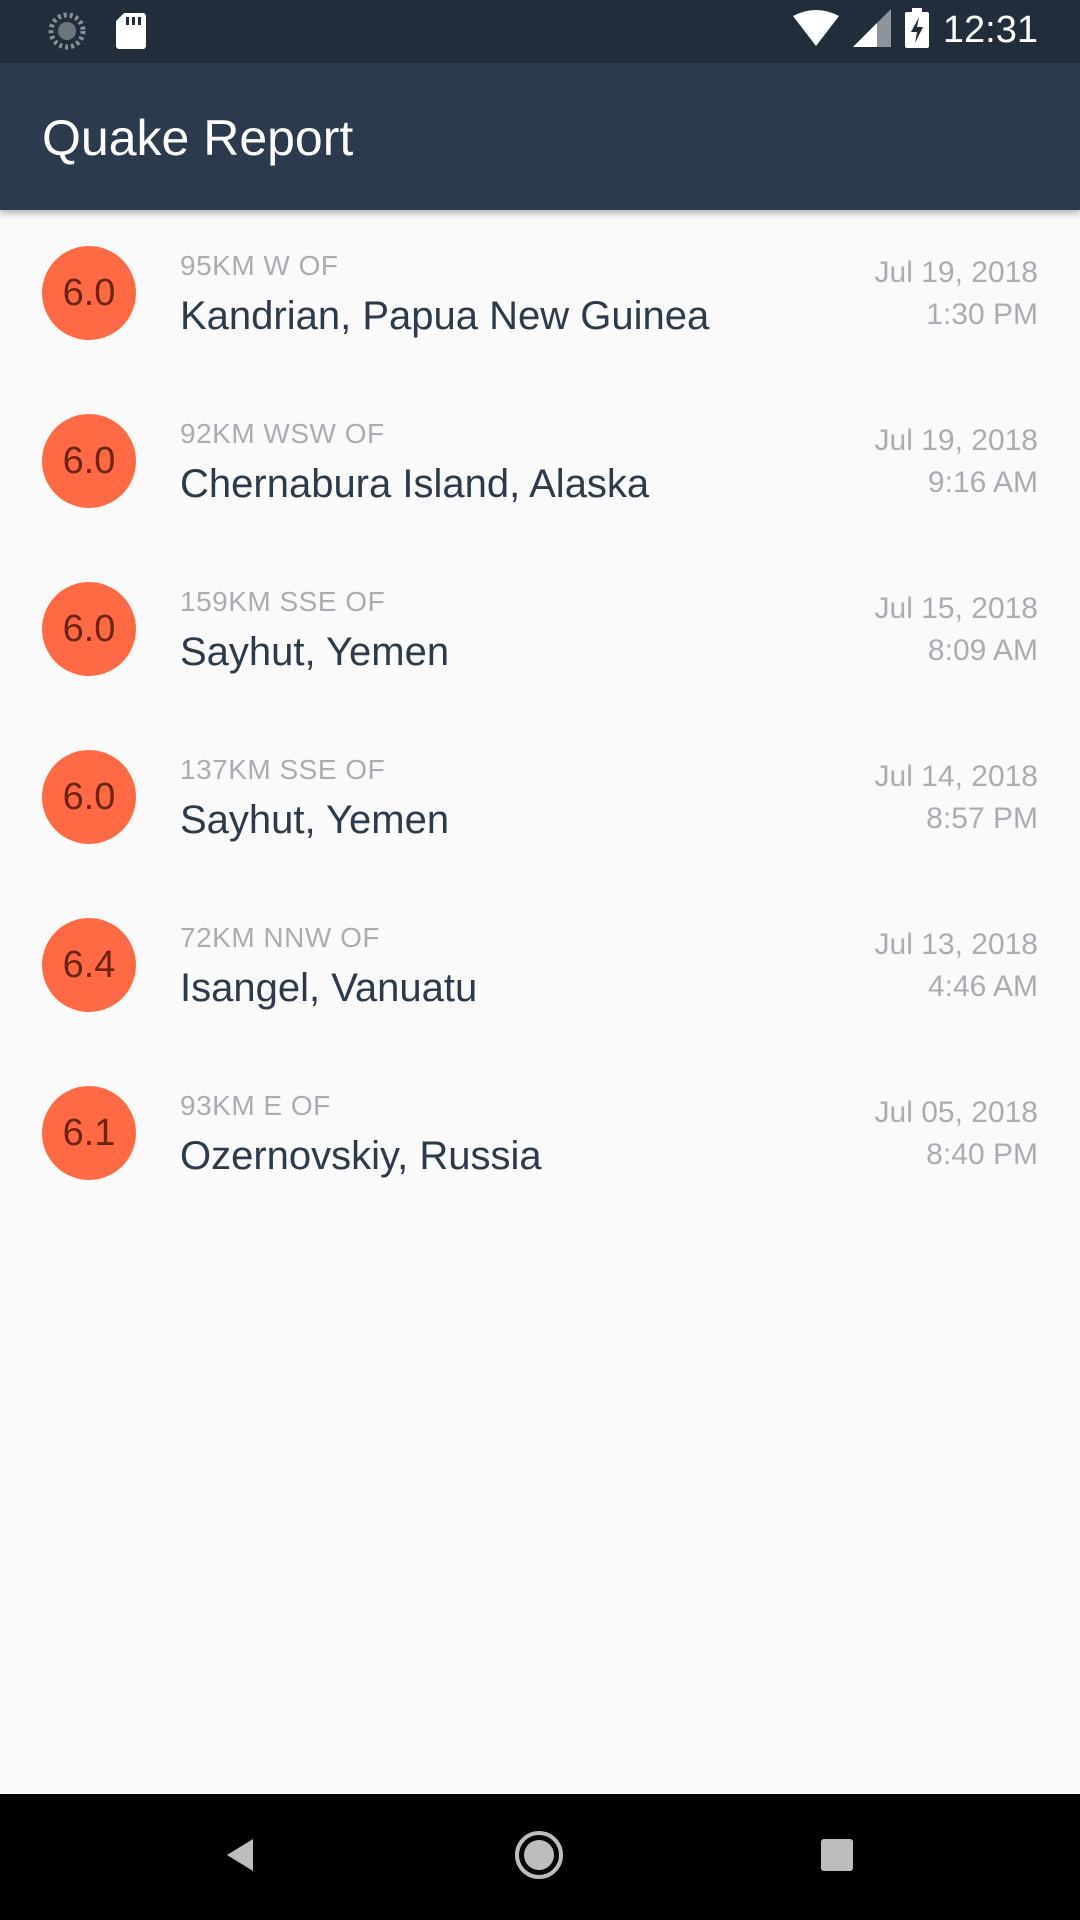  Describe the element at coordinates (198, 138) in the screenshot. I see `page-title: Quake Report` at that location.